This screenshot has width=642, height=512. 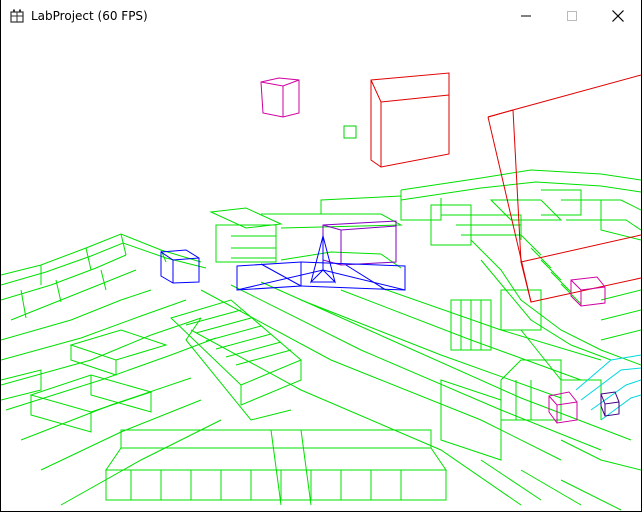 What do you see at coordinates (17, 16) in the screenshot?
I see `app-window-icon` at bounding box center [17, 16].